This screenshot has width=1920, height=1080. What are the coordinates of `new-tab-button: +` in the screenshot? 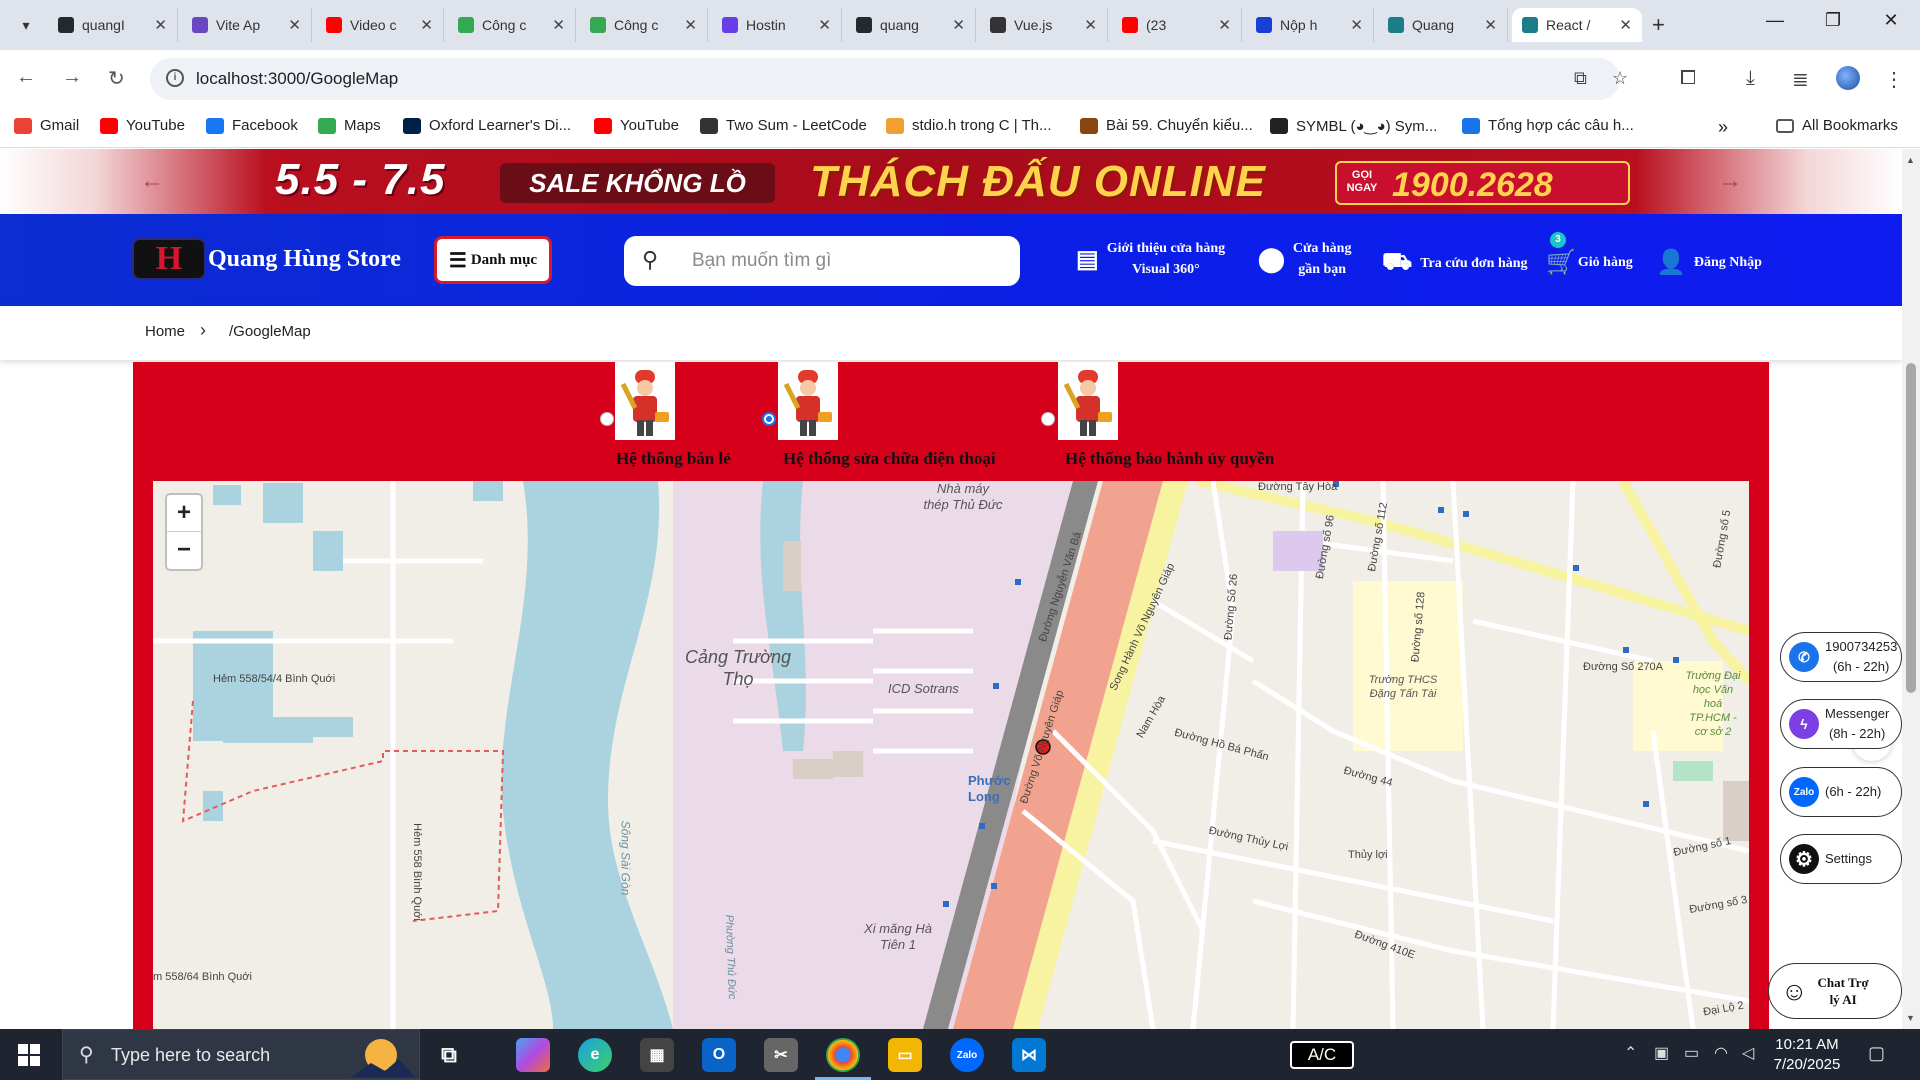 It's located at (1658, 25).